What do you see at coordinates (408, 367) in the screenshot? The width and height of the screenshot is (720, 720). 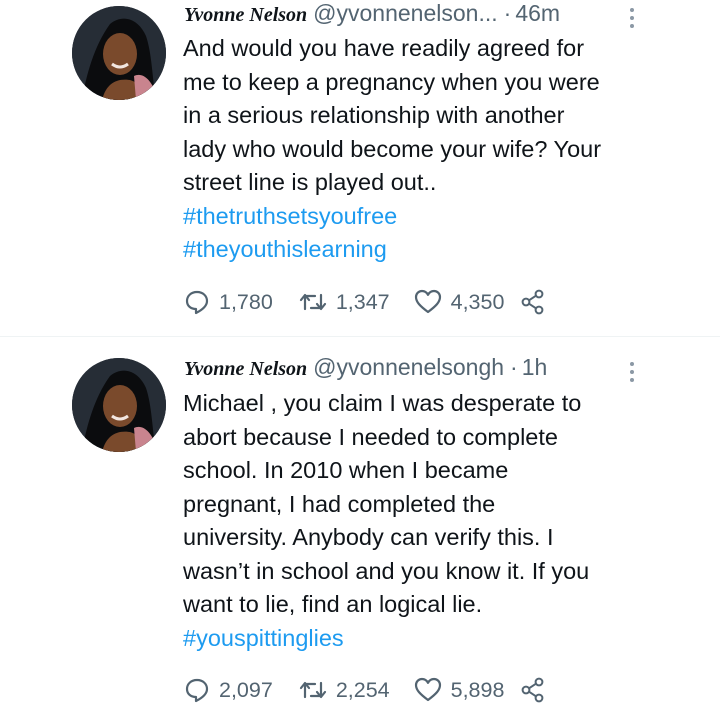 I see `user-handle: @yvonnenelsongh` at bounding box center [408, 367].